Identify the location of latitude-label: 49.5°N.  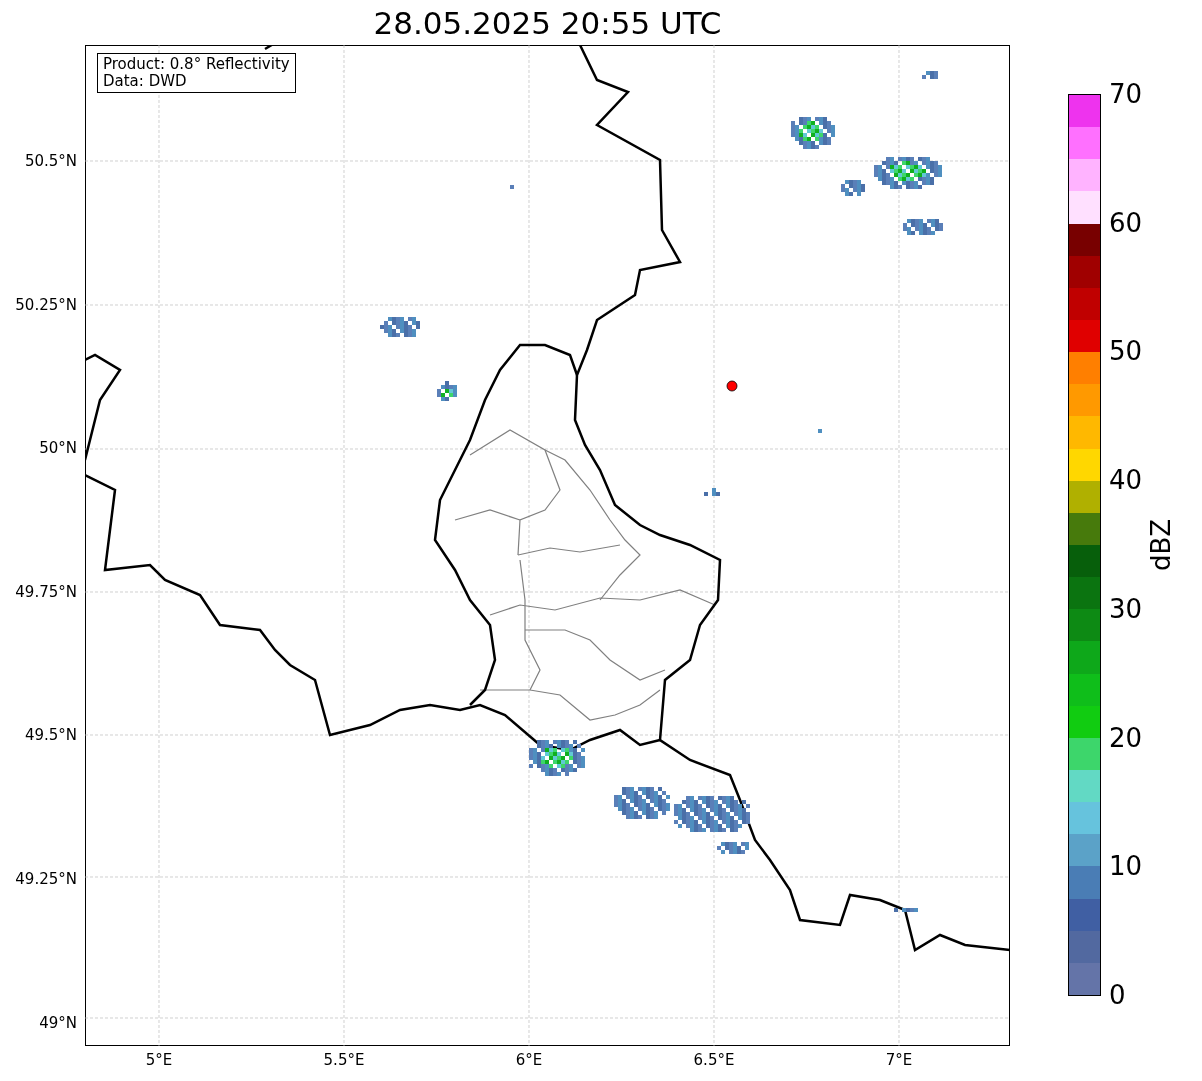
(50, 735).